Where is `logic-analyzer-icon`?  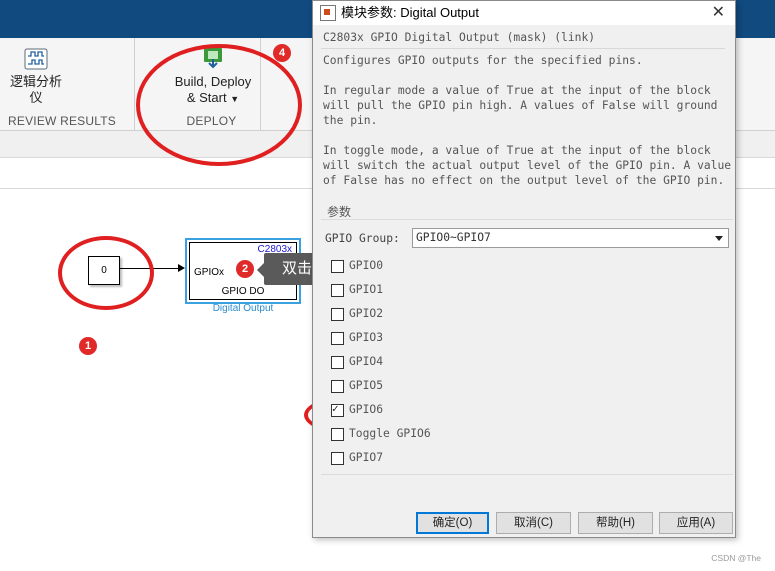 logic-analyzer-icon is located at coordinates (36, 59).